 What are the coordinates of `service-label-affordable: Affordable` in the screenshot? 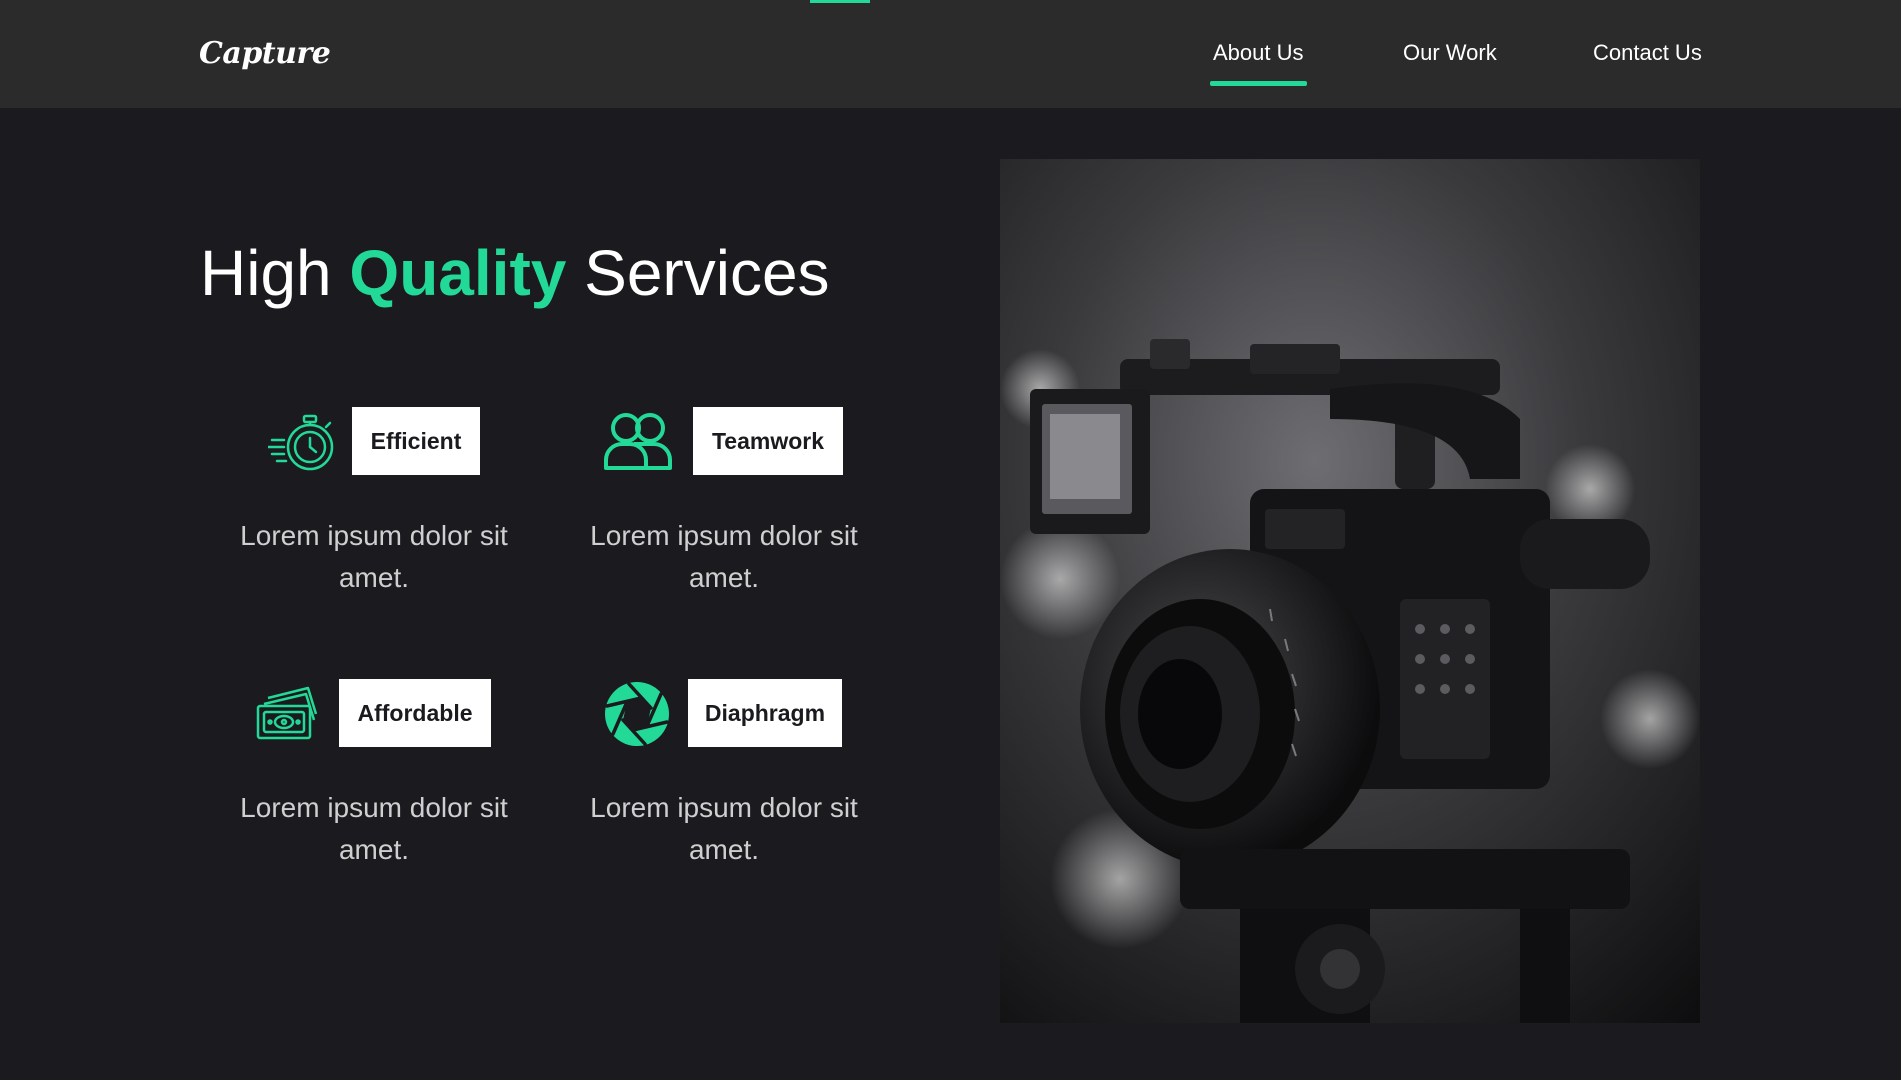 It's located at (415, 713).